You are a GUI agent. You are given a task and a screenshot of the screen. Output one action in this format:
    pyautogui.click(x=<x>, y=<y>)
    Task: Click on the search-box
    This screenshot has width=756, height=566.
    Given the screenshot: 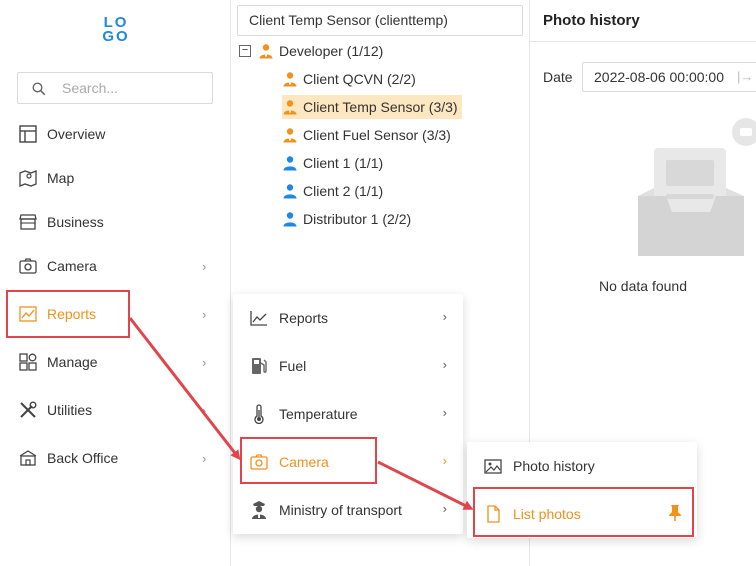 What is the action you would take?
    pyautogui.click(x=115, y=88)
    